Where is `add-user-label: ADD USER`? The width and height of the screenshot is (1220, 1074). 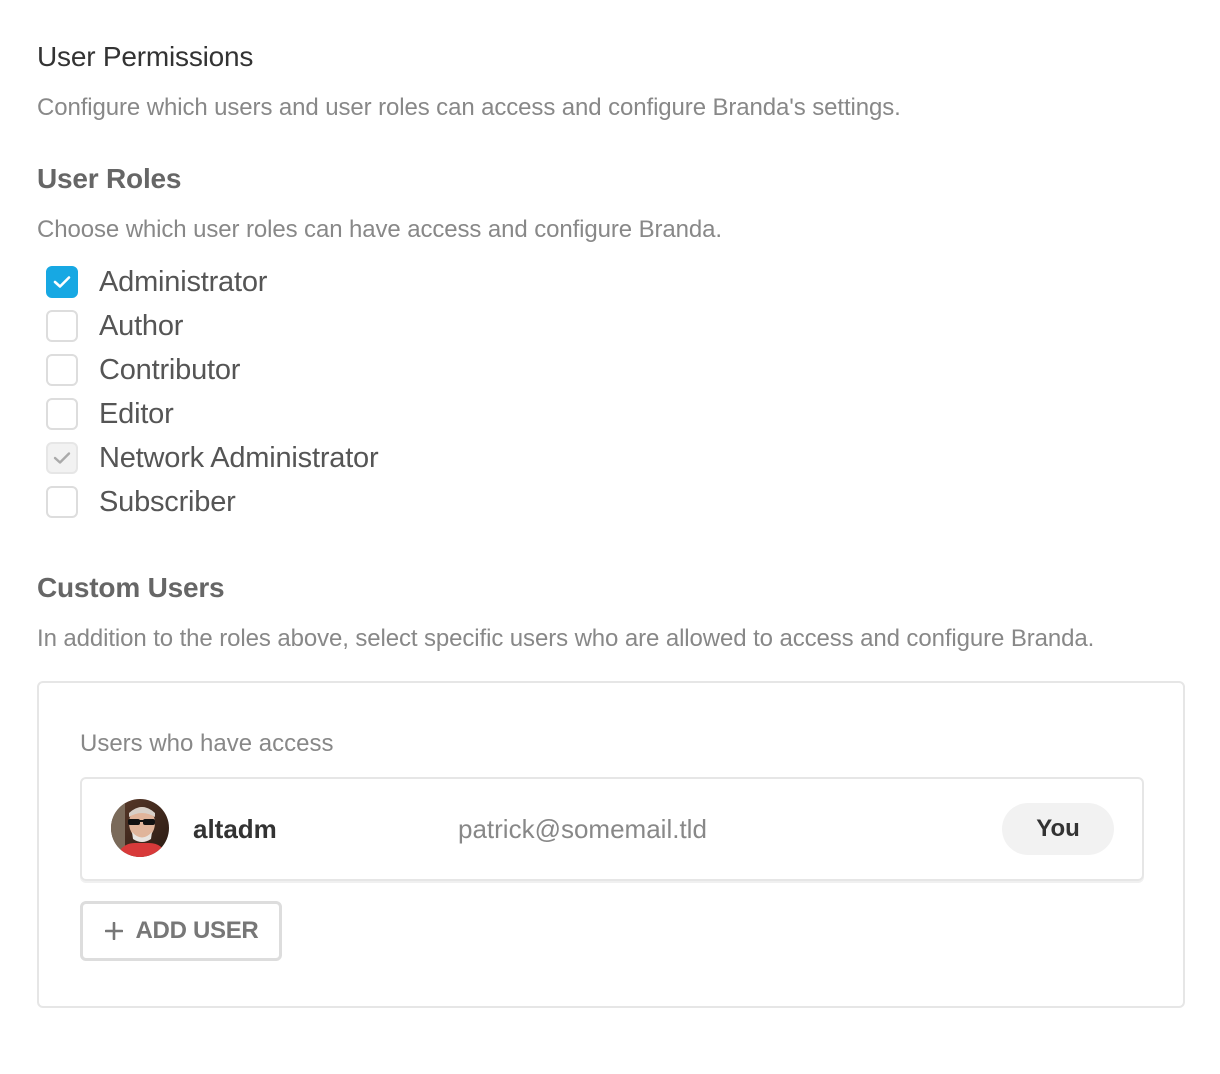 add-user-label: ADD USER is located at coordinates (197, 930).